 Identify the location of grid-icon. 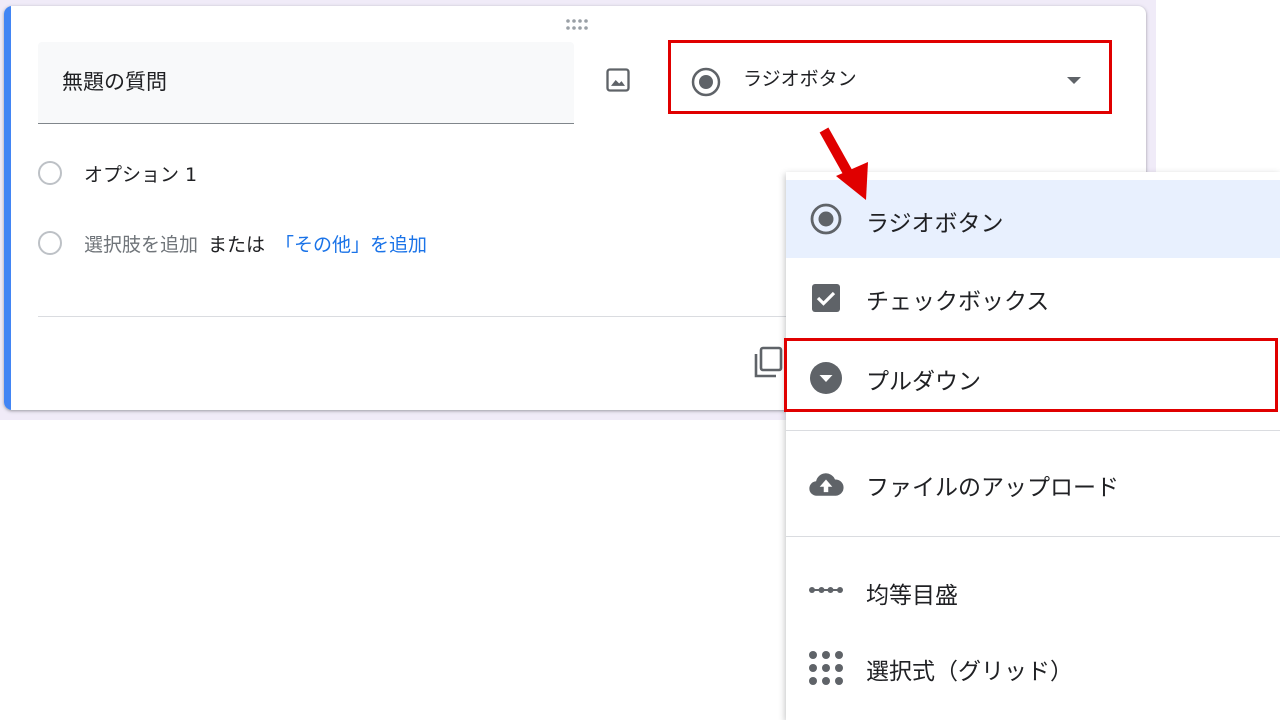
(826, 668).